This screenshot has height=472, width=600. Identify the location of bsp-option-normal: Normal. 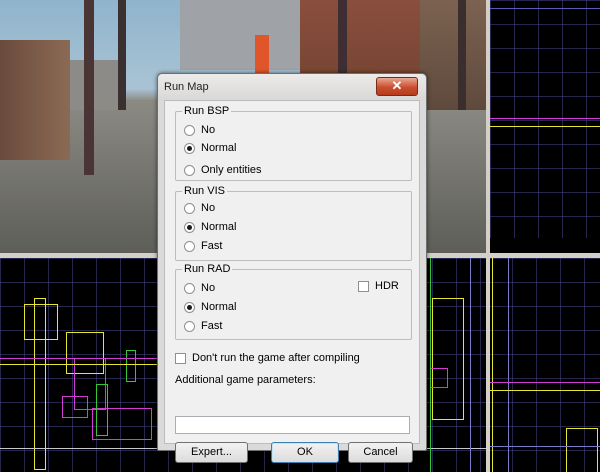
(210, 148).